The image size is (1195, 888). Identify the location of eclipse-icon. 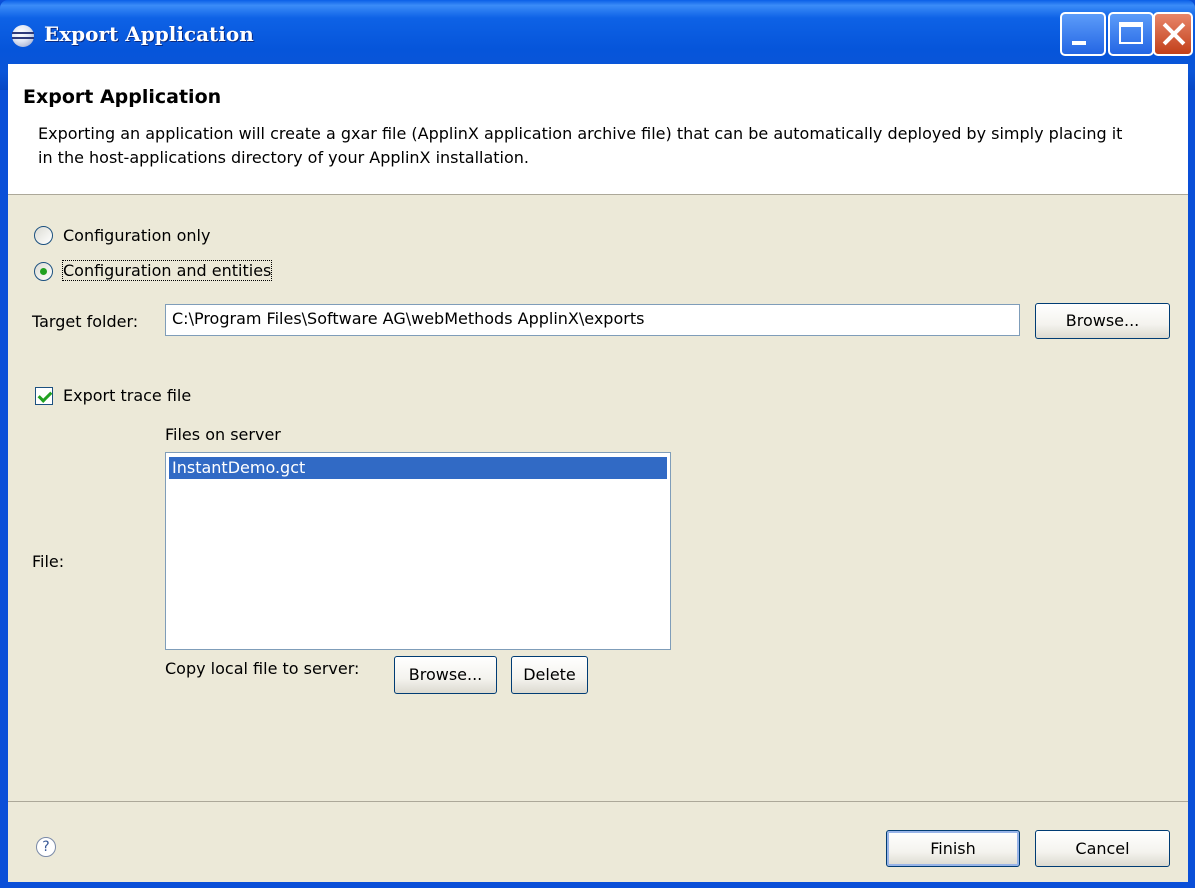
(23, 36).